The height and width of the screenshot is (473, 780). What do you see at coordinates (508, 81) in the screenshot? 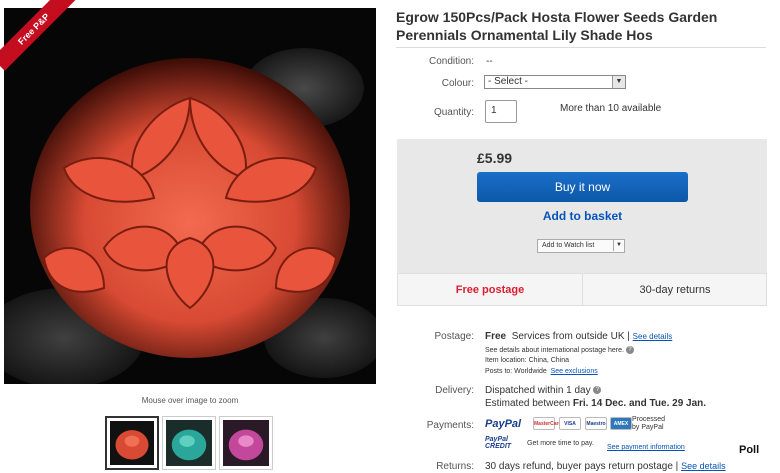
I see `colour-select-value: - Select -` at bounding box center [508, 81].